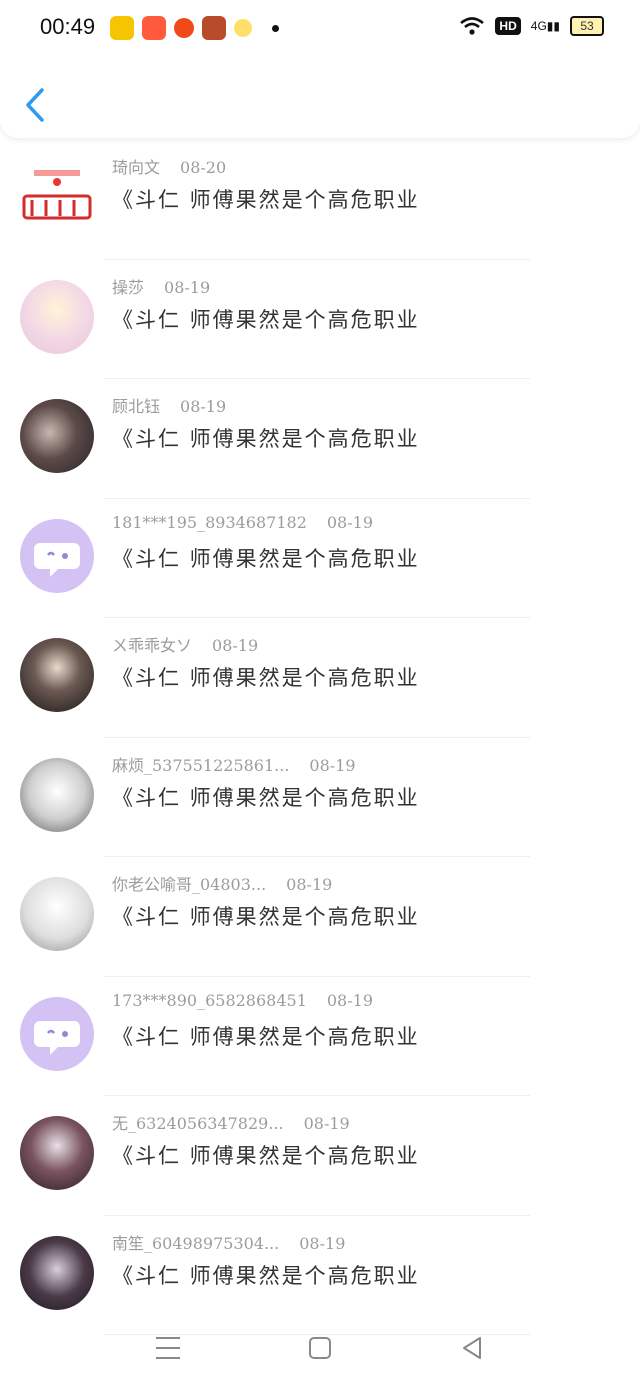 Image resolution: width=640 pixels, height=1387 pixels. I want to click on comment-meta: 南笙_60498975304... 08-19, so click(228, 1242).